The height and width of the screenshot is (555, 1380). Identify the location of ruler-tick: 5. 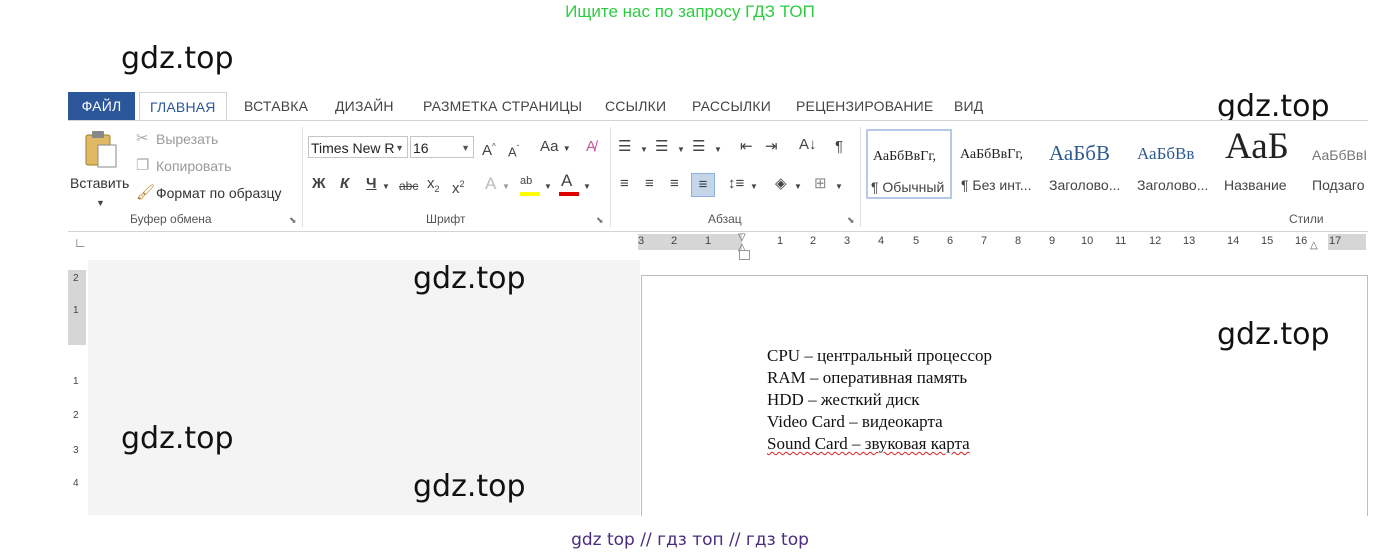
(916, 241).